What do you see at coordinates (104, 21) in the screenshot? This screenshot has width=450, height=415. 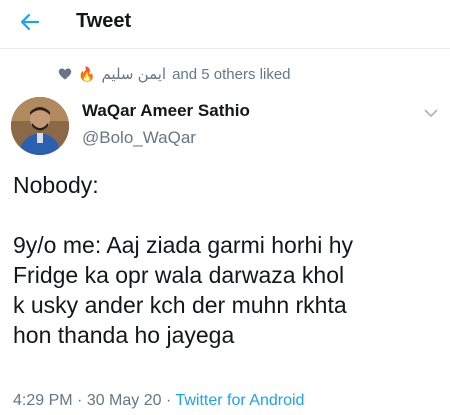 I see `page-title: Tweet` at bounding box center [104, 21].